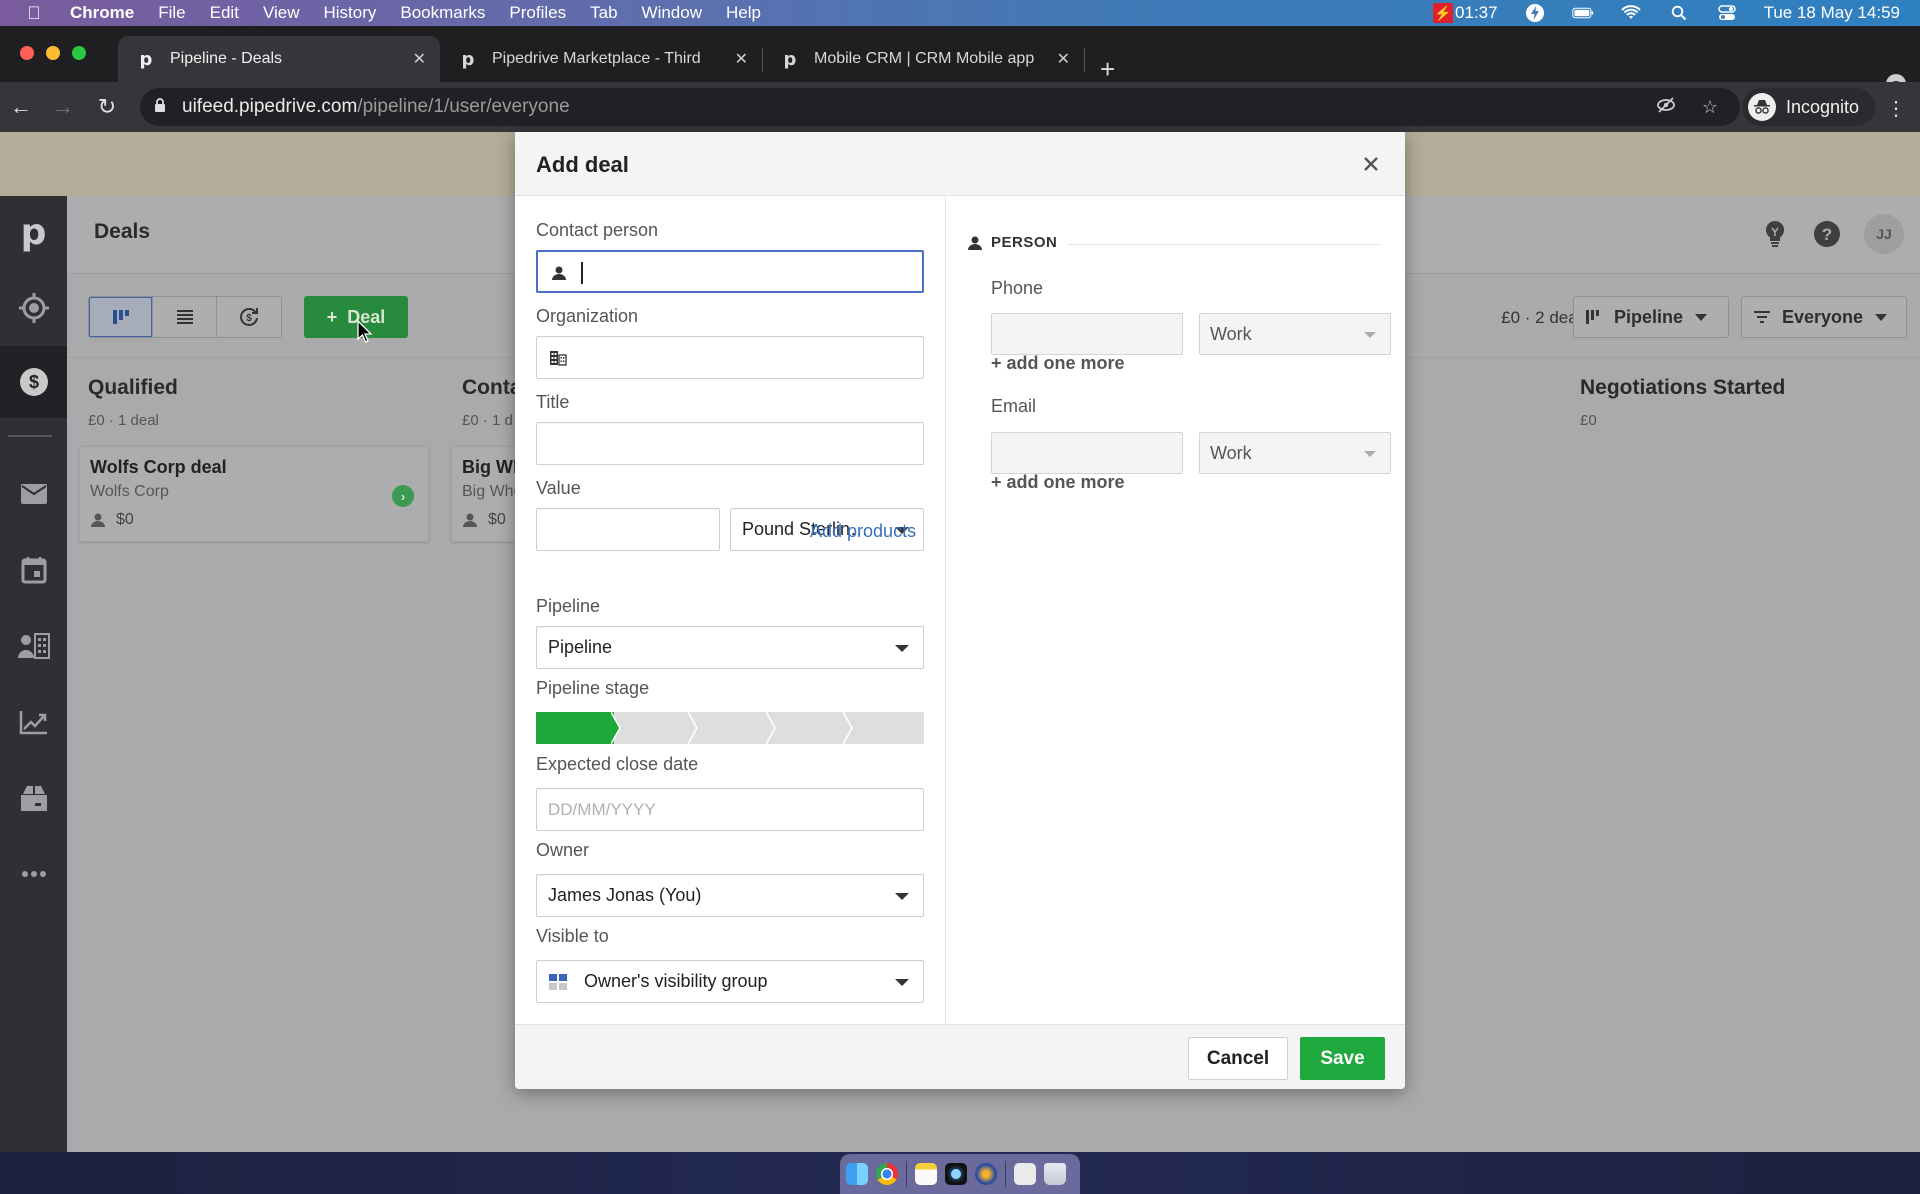 The width and height of the screenshot is (1920, 1194). I want to click on new-tab-button: +, so click(1107, 69).